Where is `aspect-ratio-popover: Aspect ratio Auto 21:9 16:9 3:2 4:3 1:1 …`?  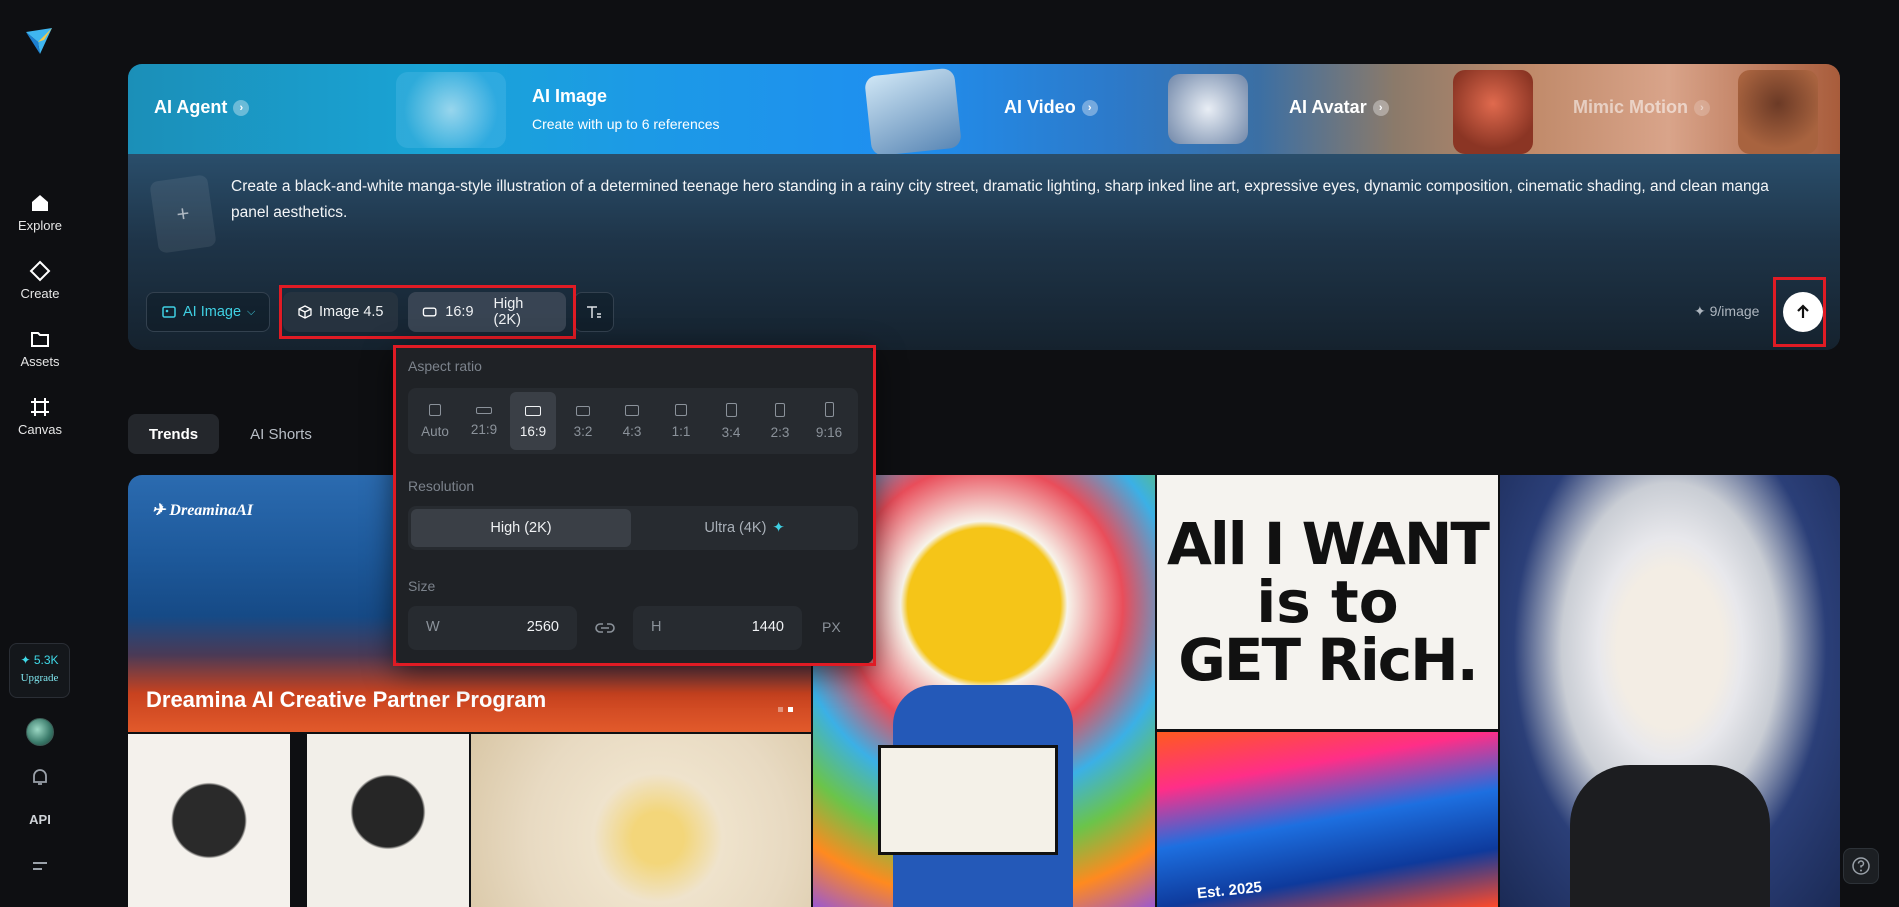 aspect-ratio-popover: Aspect ratio Auto 21:9 16:9 3:2 4:3 1:1 … is located at coordinates (634, 505).